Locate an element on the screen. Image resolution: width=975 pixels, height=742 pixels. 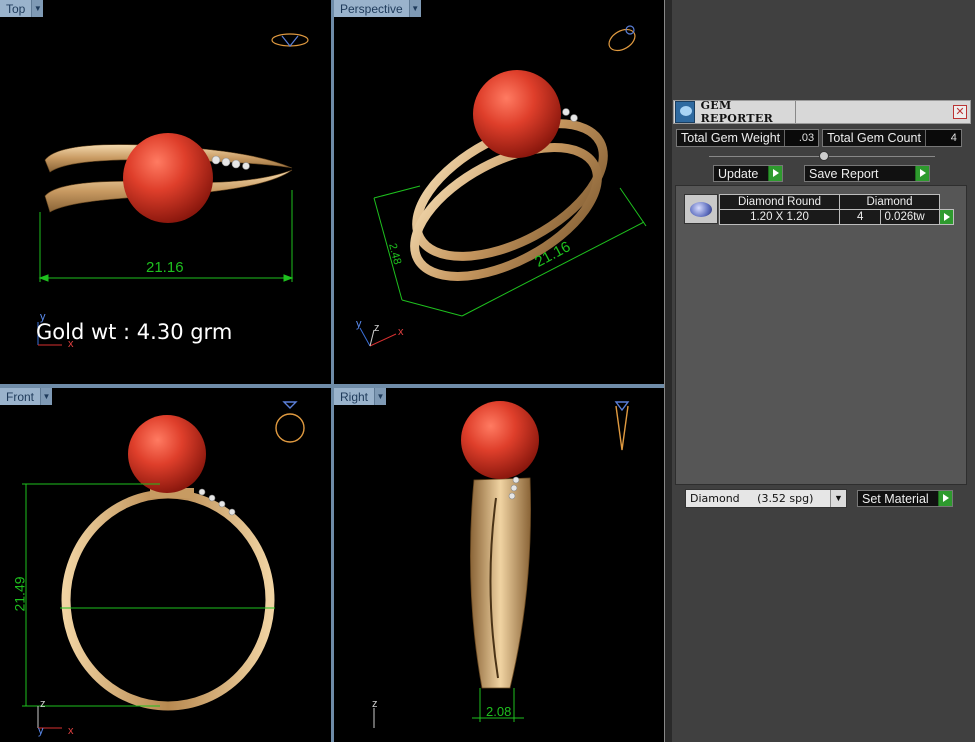
total-gem-count-label: Total Gem Count is located at coordinates (874, 138).